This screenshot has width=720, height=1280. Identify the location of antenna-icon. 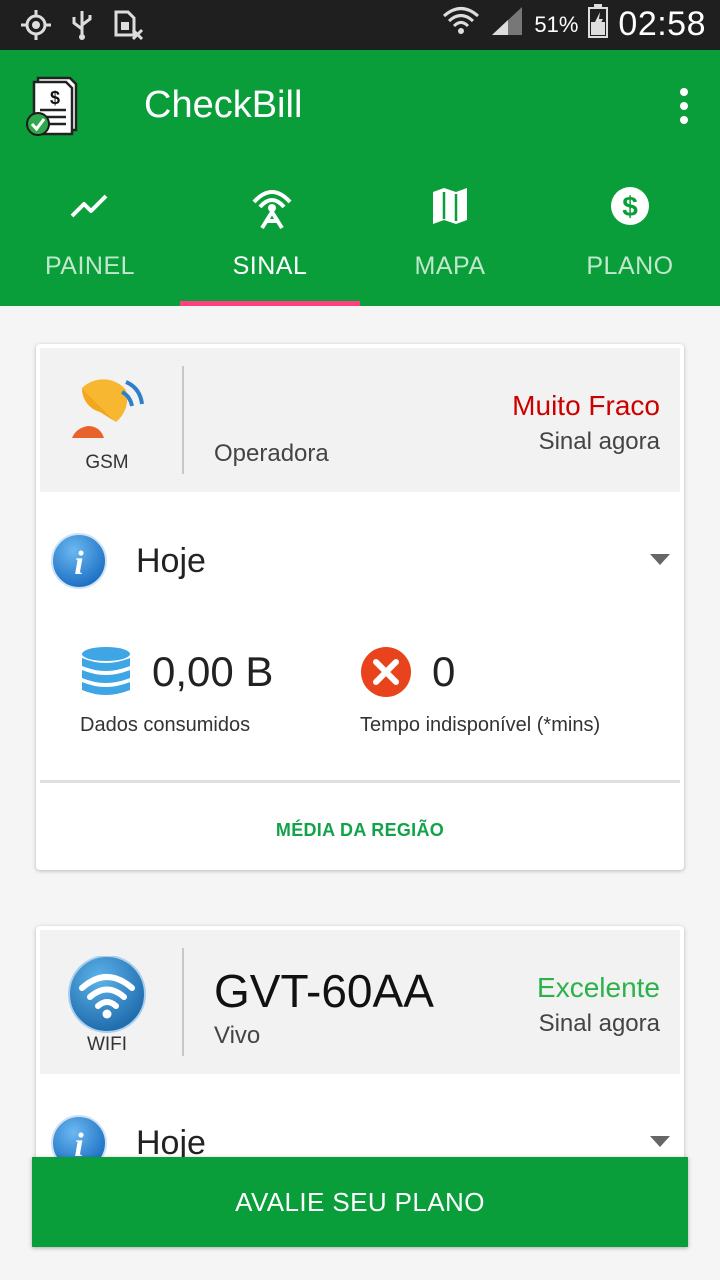
(271, 208).